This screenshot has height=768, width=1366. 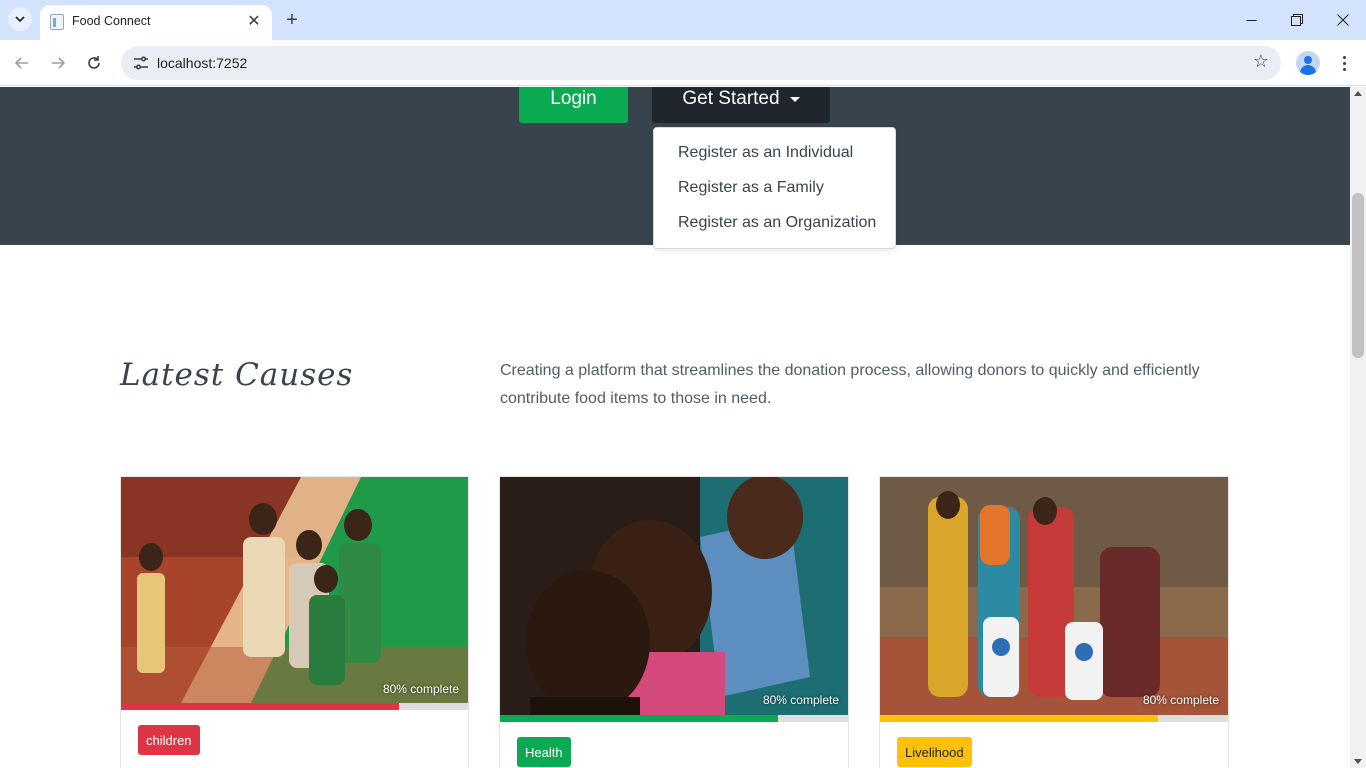 I want to click on register-organization-item: Register as an Organization, so click(x=777, y=223).